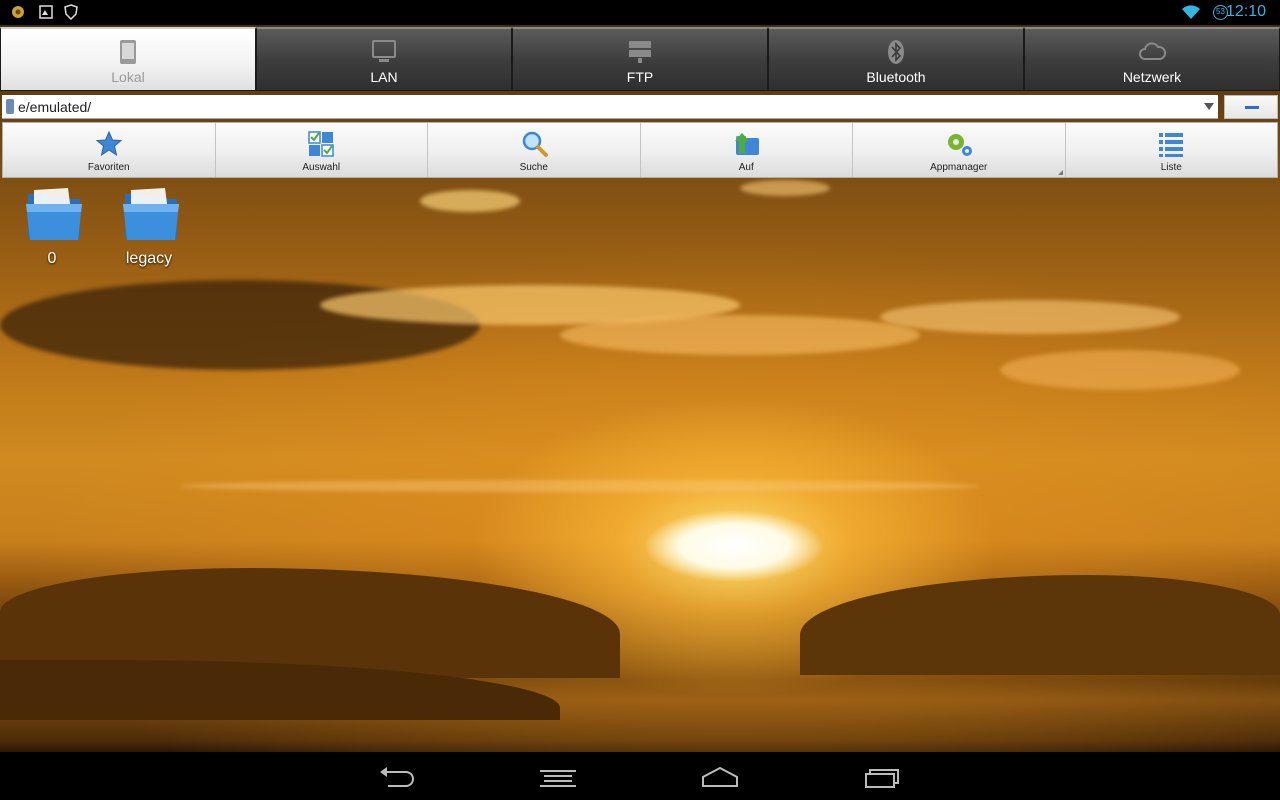 This screenshot has height=800, width=1280. What do you see at coordinates (1251, 107) in the screenshot?
I see `minus-button` at bounding box center [1251, 107].